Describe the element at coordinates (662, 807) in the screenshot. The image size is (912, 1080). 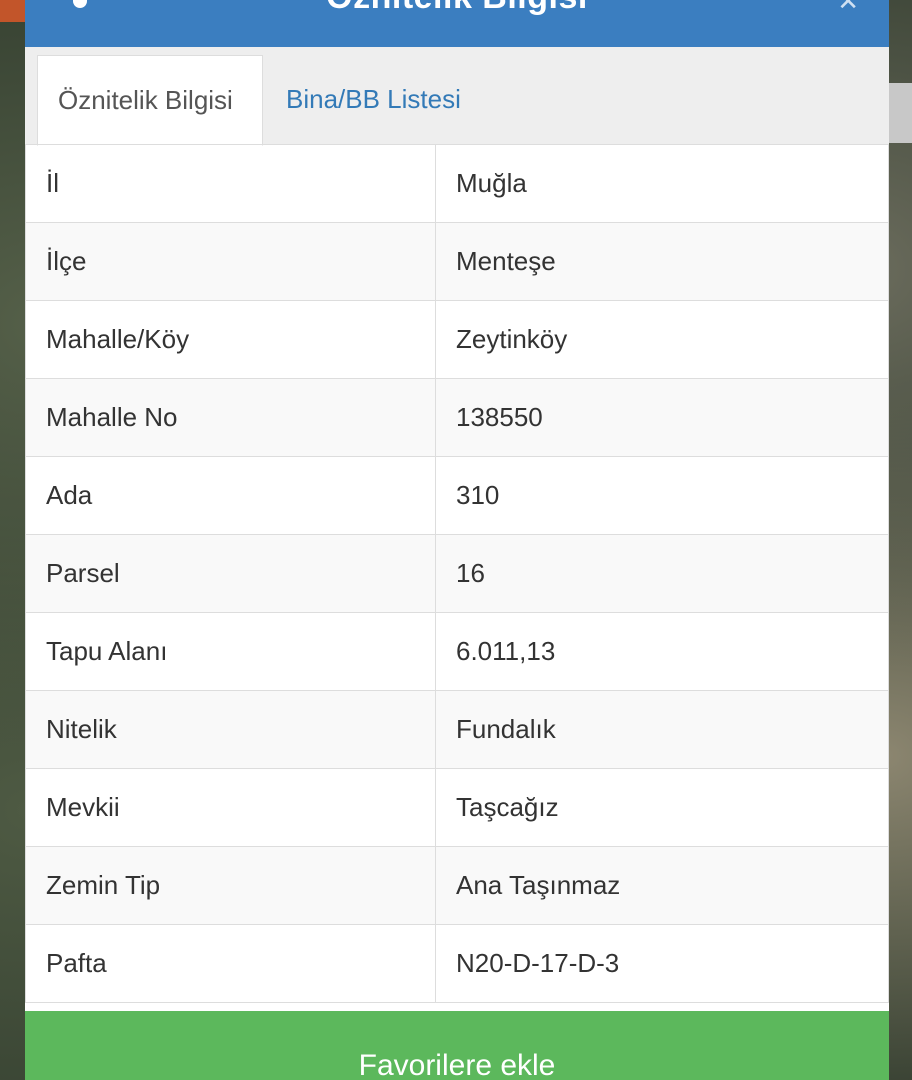
I see `attribute-value: Taşcağız` at that location.